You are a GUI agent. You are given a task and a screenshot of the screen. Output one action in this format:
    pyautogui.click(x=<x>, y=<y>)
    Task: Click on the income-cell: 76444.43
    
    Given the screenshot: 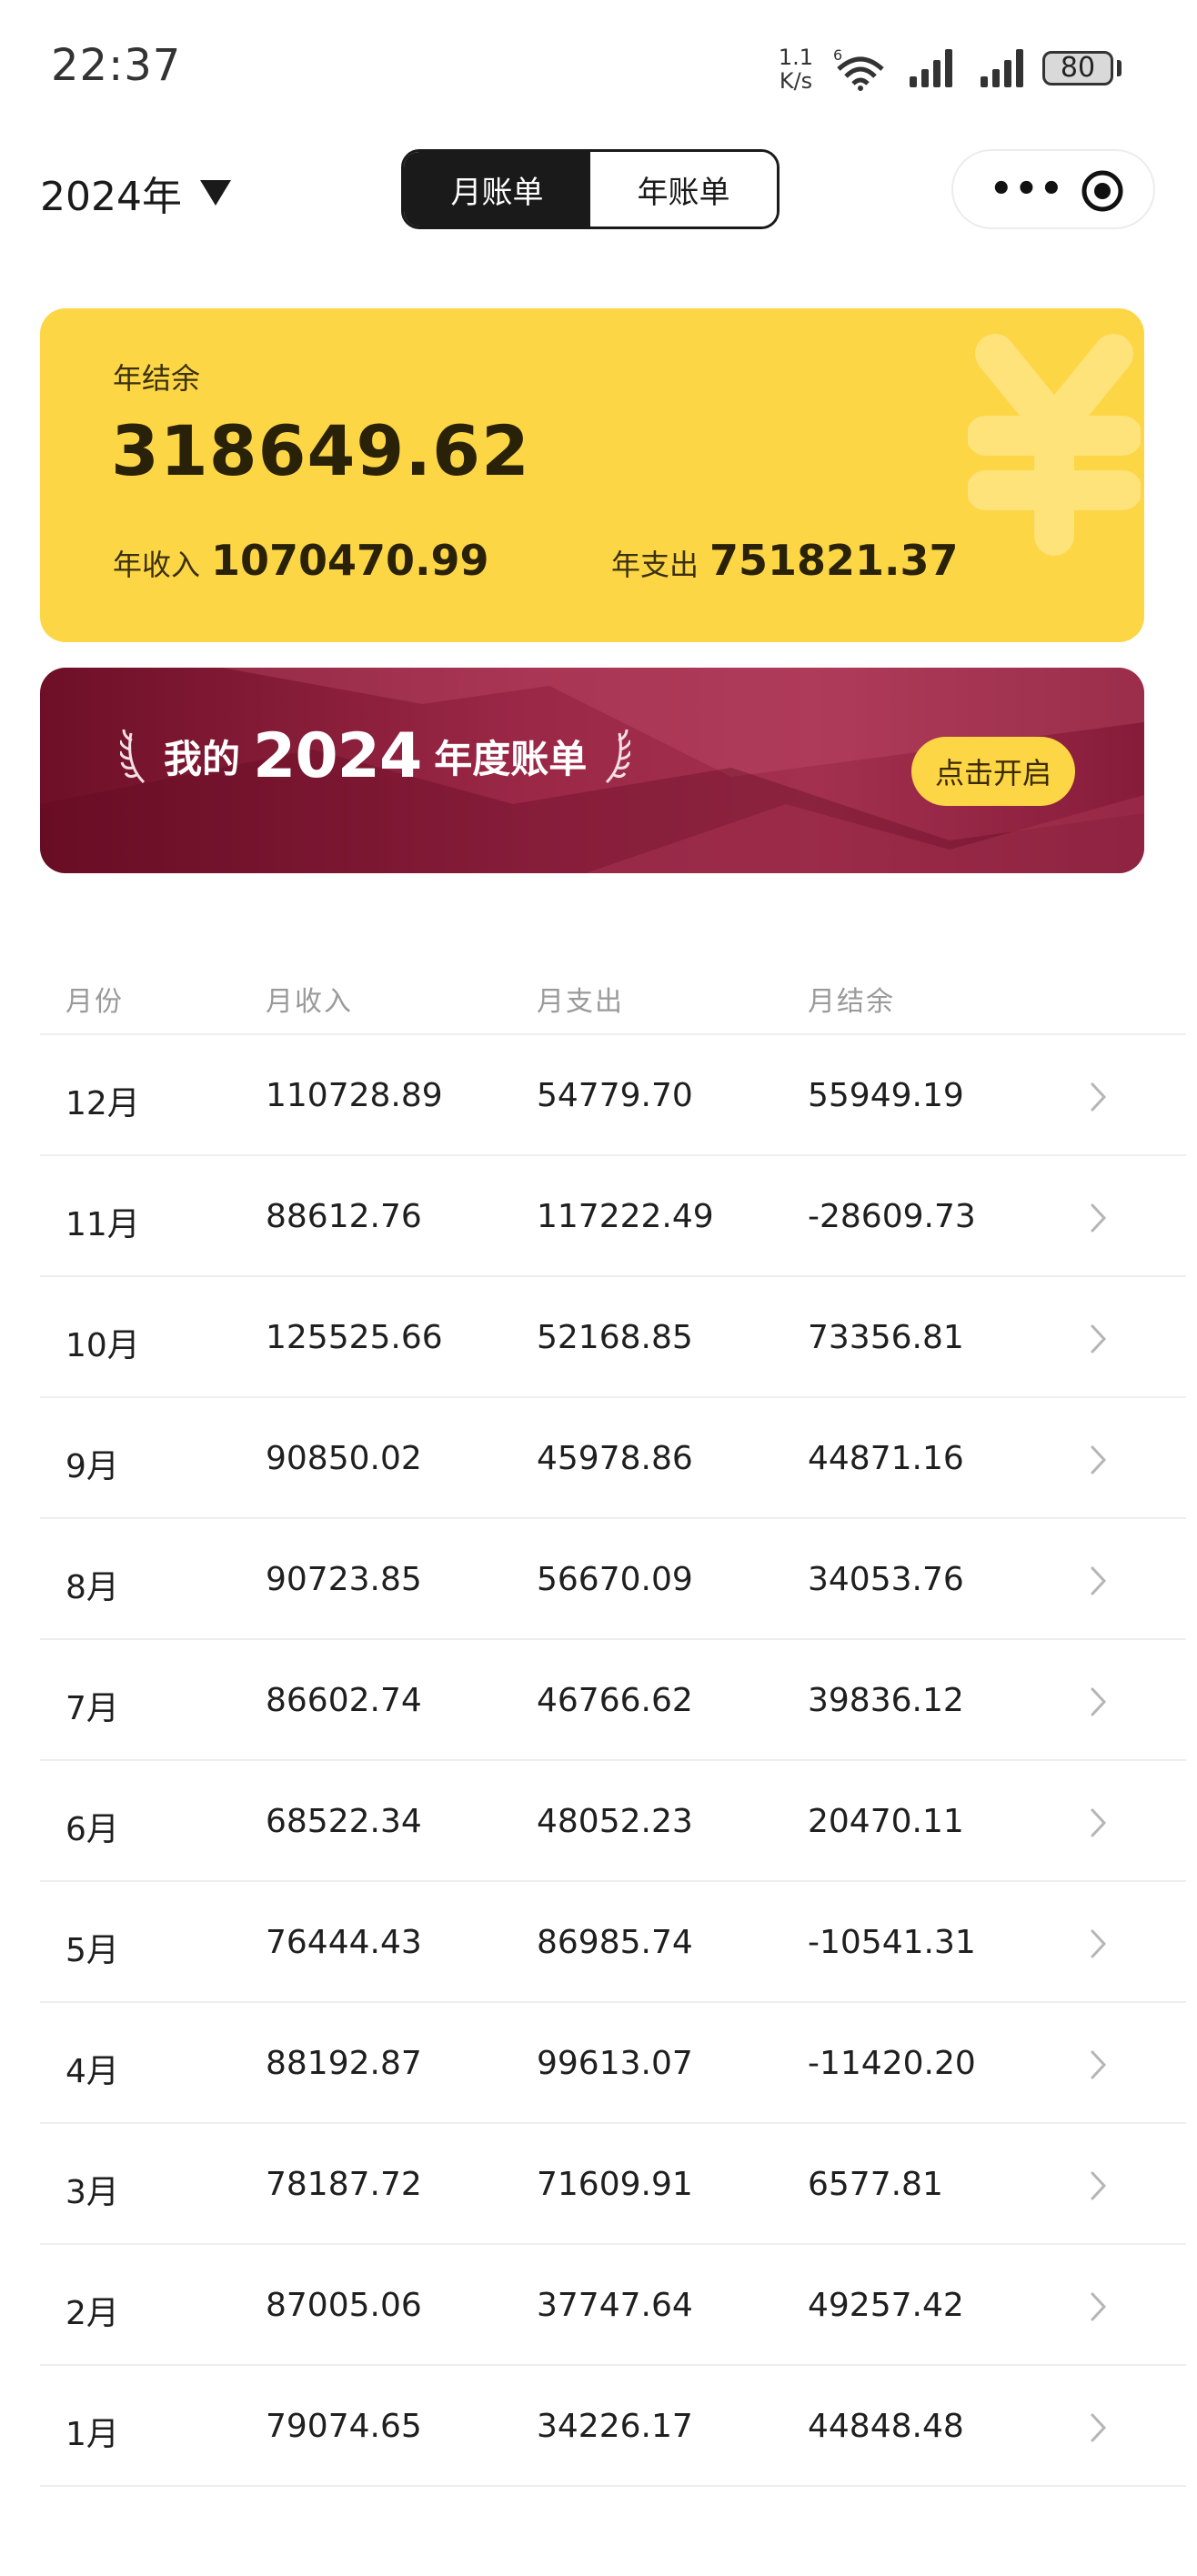 What is the action you would take?
    pyautogui.click(x=344, y=1942)
    